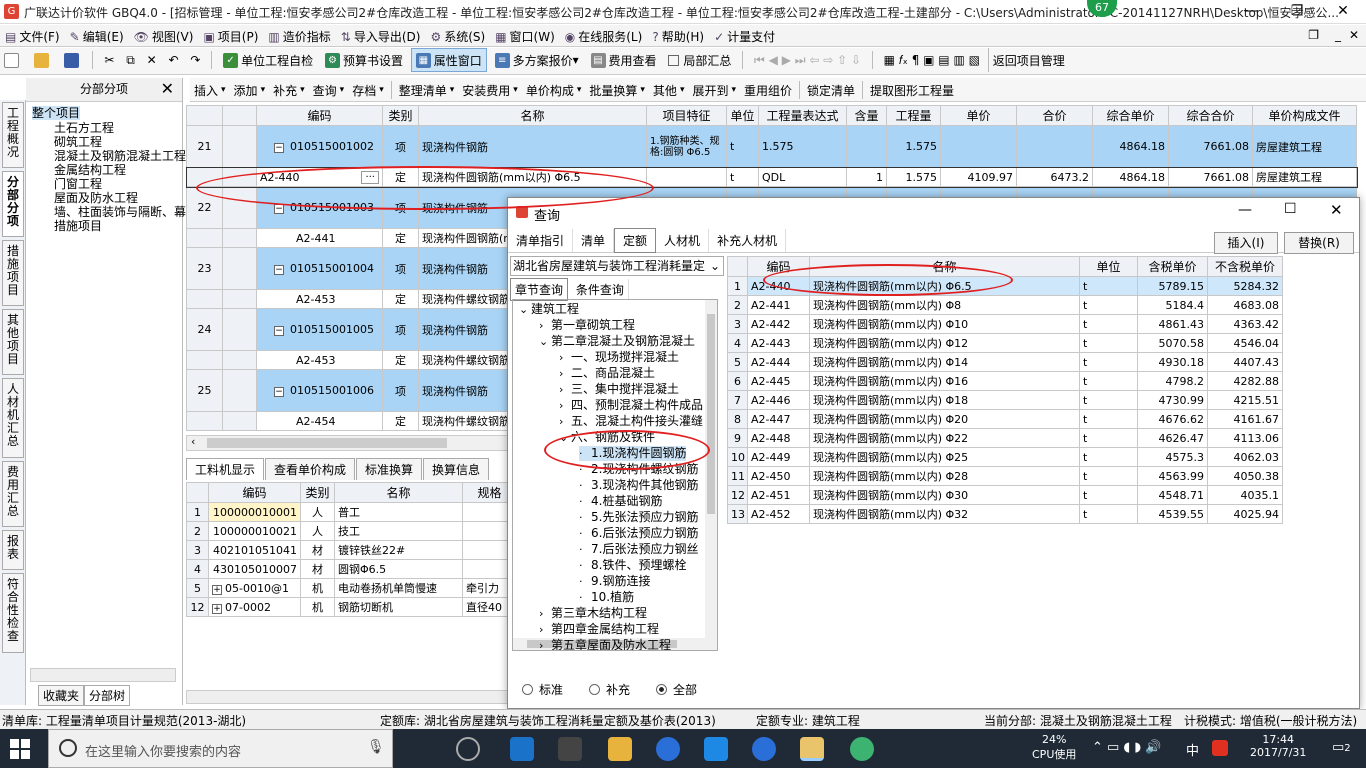 The height and width of the screenshot is (768, 1366). Describe the element at coordinates (1172, 305) in the screenshot. I see `cell-tax: 5184.4` at that location.